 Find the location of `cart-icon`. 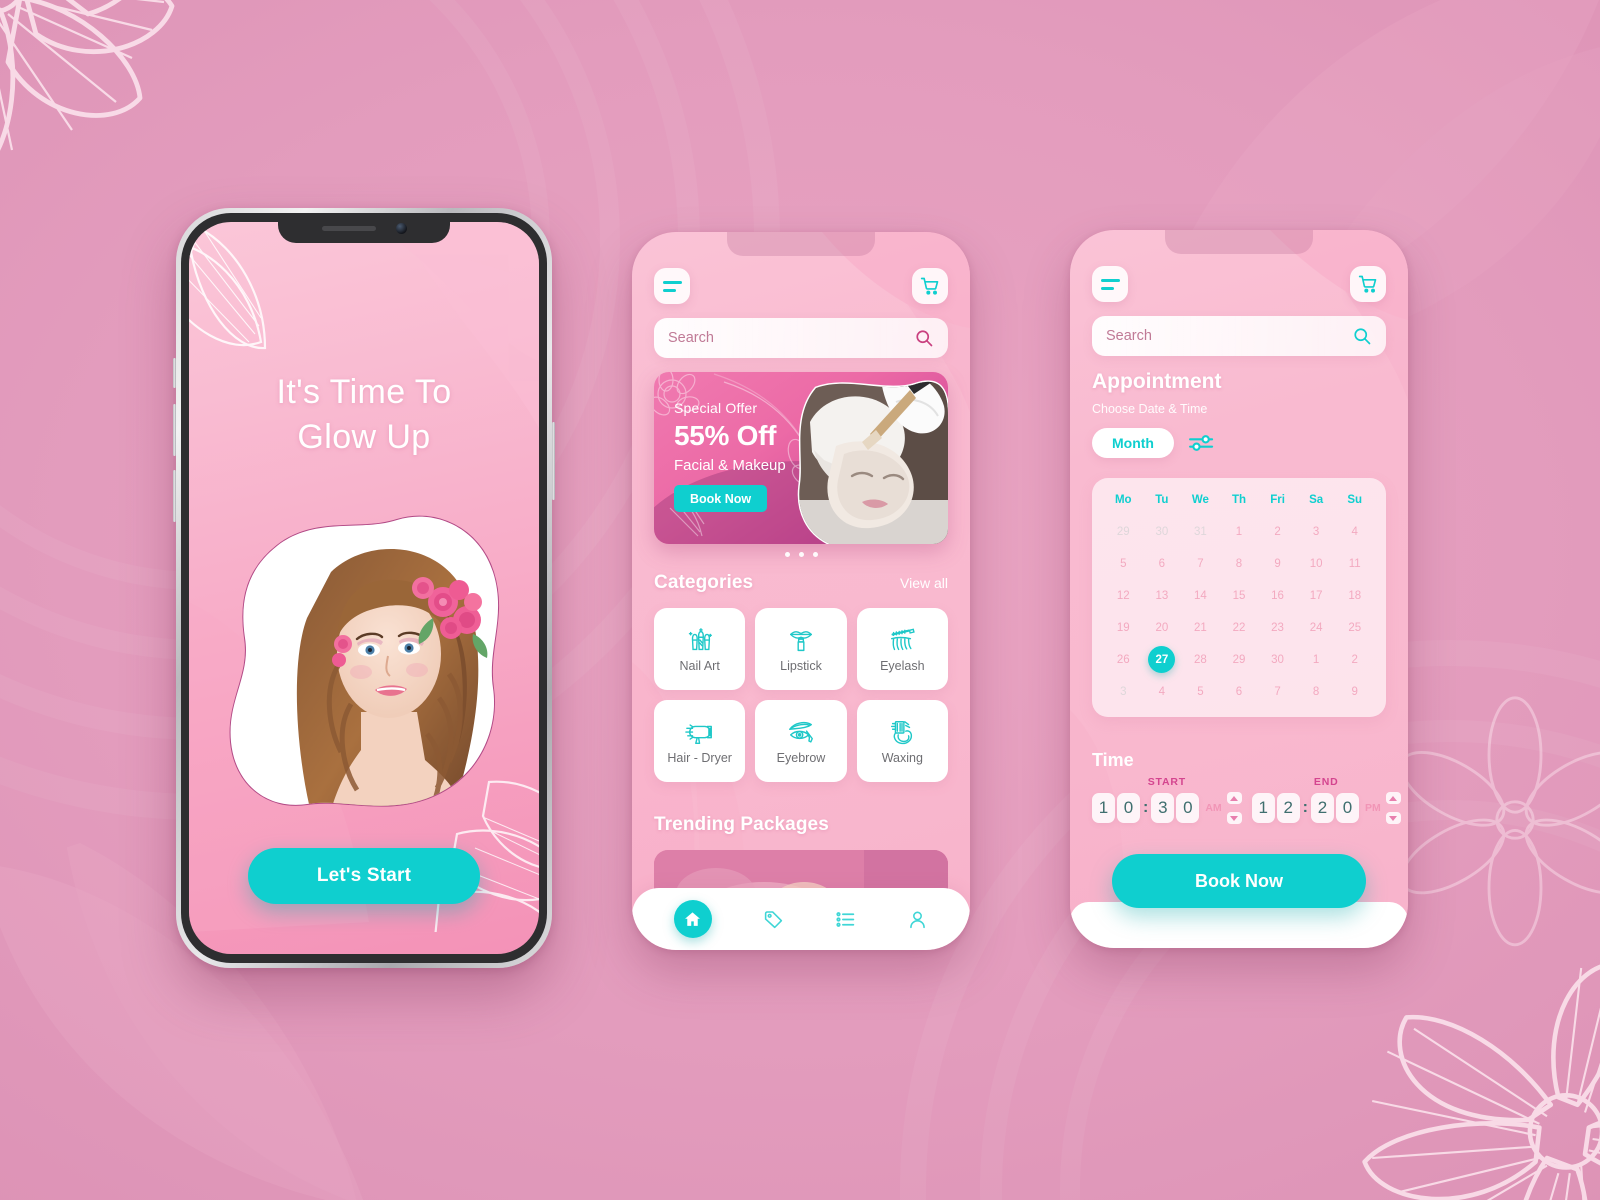

cart-icon is located at coordinates (929, 286).